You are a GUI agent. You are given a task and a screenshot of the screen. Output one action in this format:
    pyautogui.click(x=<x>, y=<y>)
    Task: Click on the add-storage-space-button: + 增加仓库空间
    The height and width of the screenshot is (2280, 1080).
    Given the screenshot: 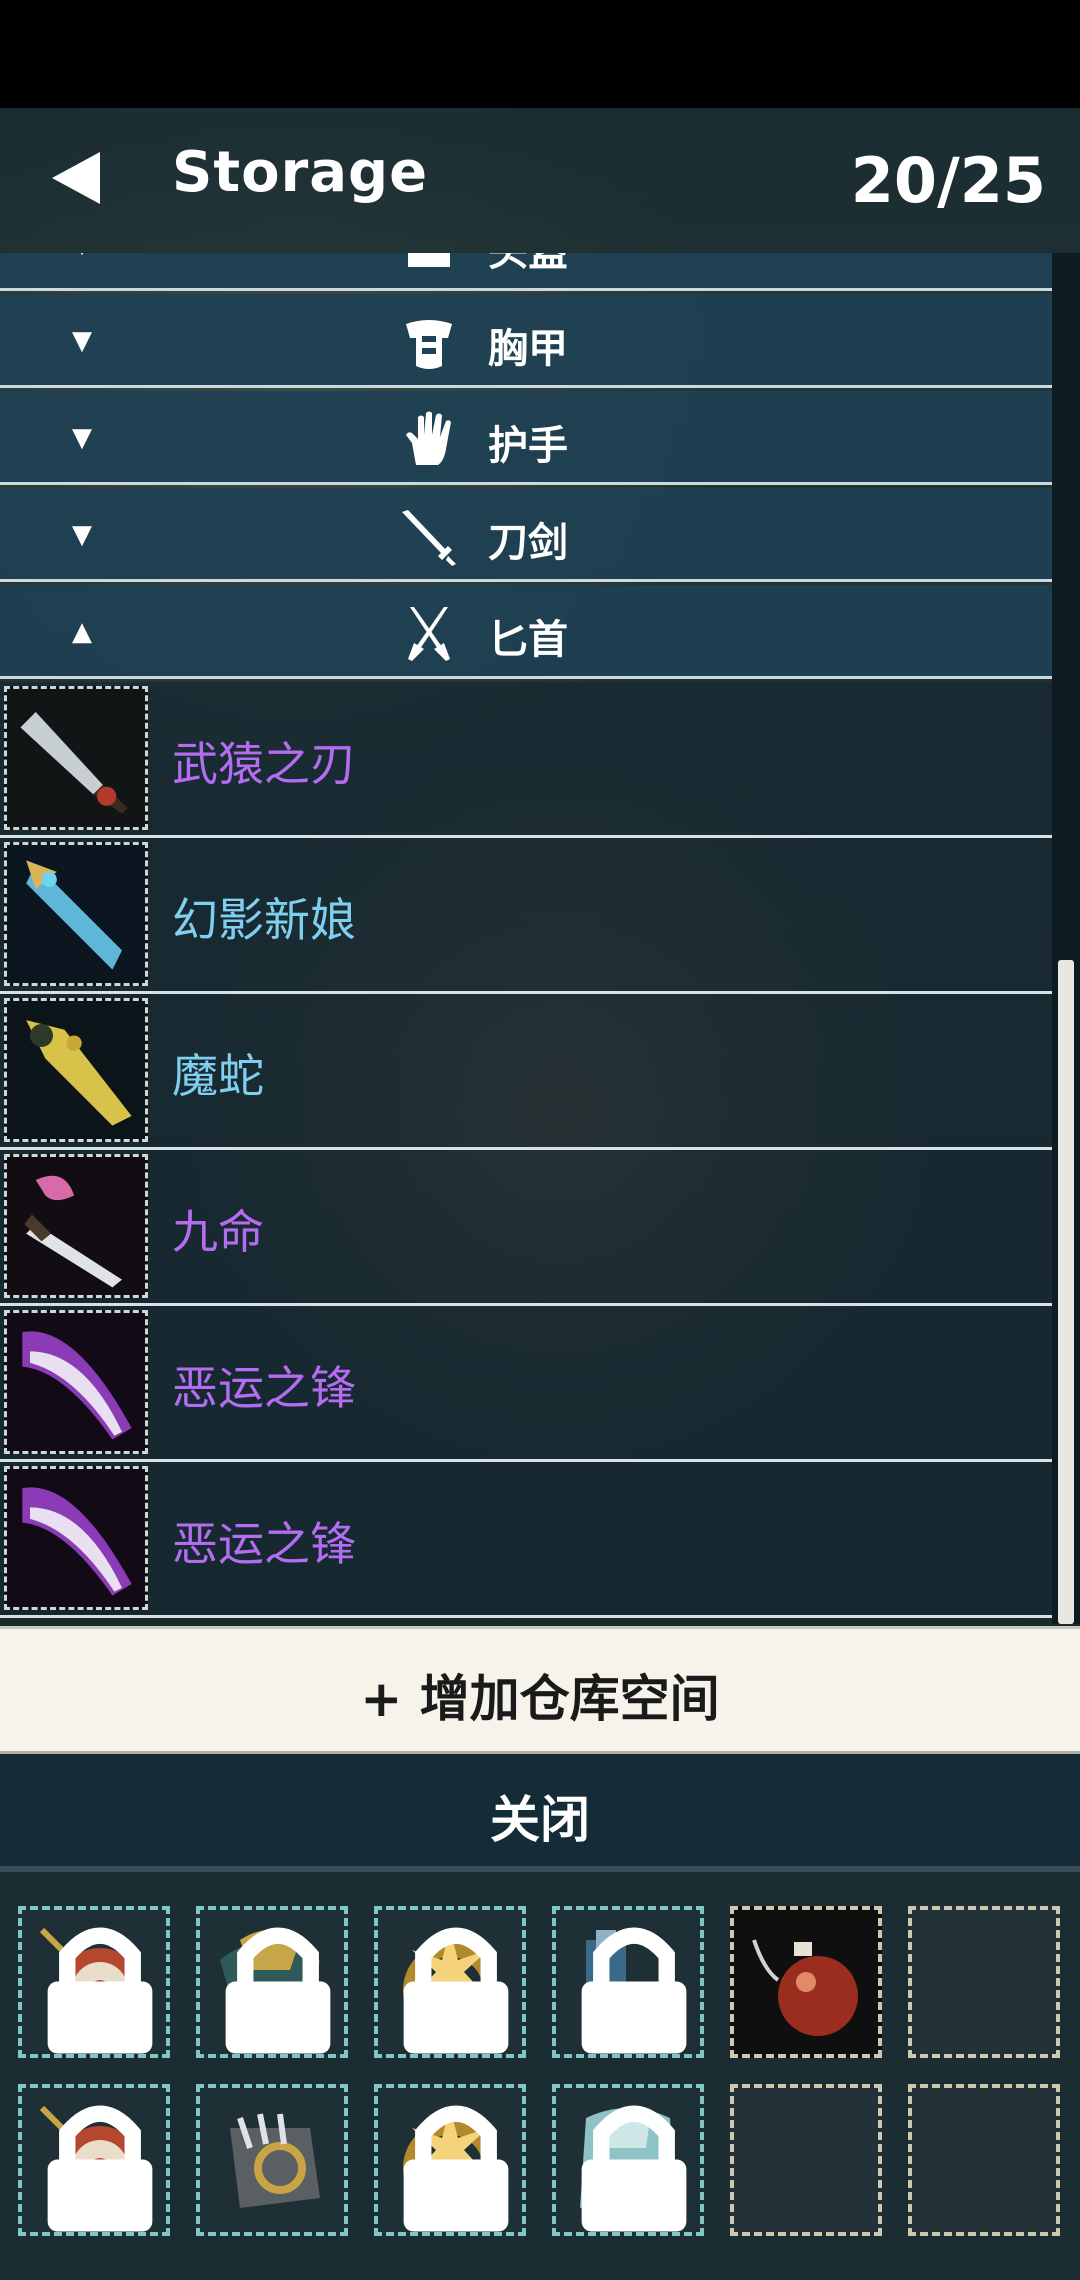 What is the action you would take?
    pyautogui.click(x=540, y=1690)
    